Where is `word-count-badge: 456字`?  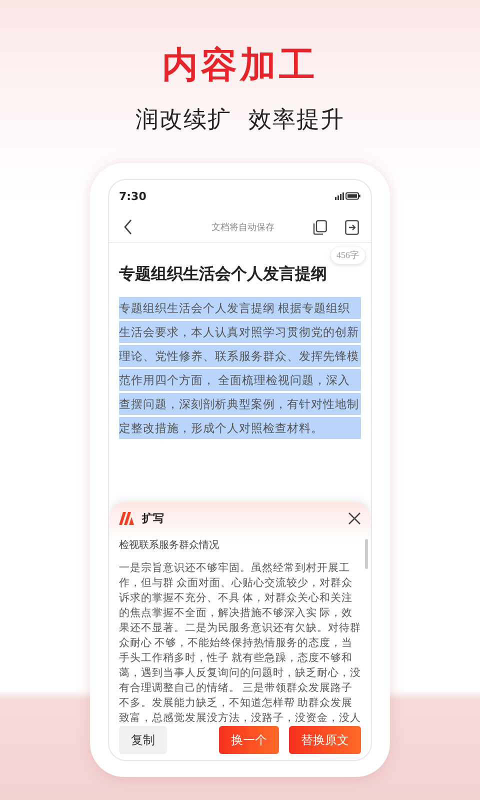 word-count-badge: 456字 is located at coordinates (347, 255).